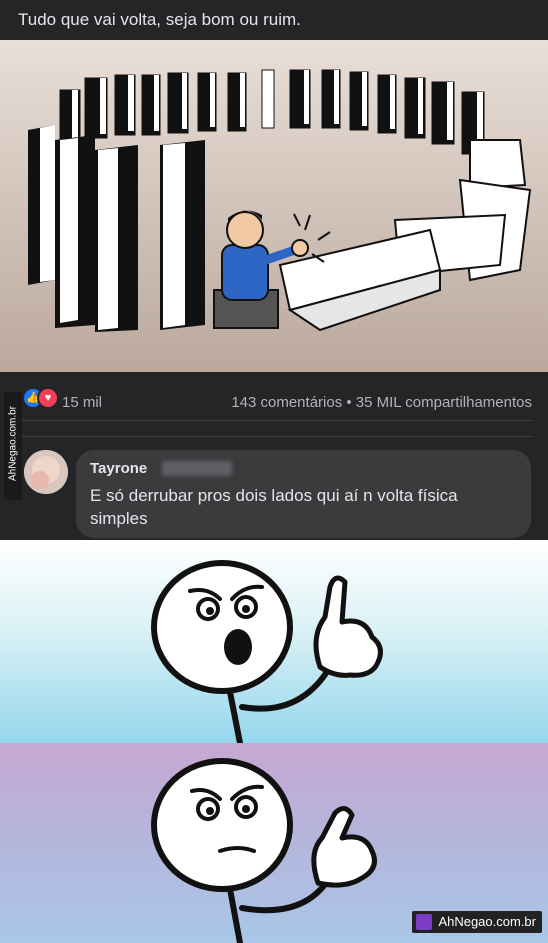 The width and height of the screenshot is (548, 943). Describe the element at coordinates (487, 921) in the screenshot. I see `corner-watermark-text: AhNegao.com.br` at that location.